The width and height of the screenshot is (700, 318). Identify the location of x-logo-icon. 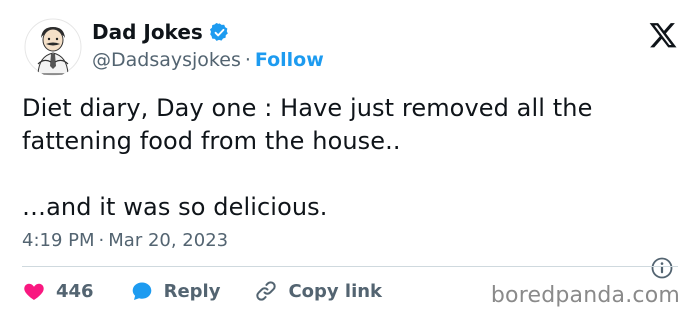
(663, 35).